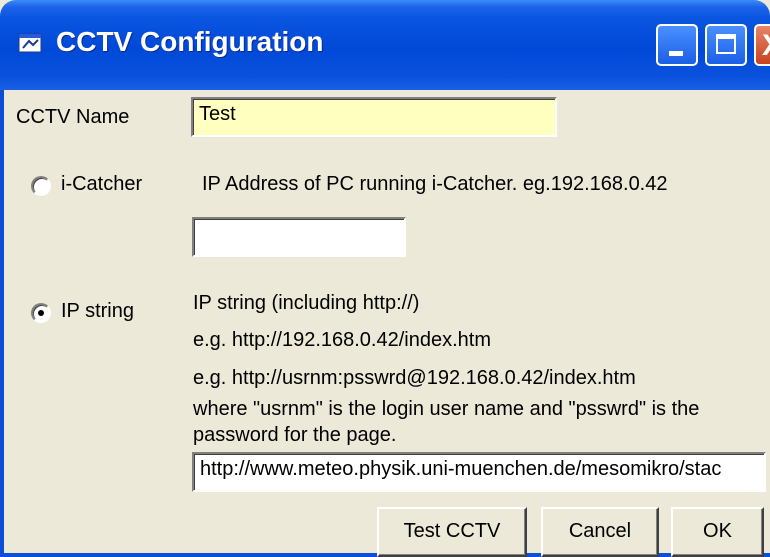 The height and width of the screenshot is (557, 770). Describe the element at coordinates (676, 53) in the screenshot. I see `minimize-icon` at that location.